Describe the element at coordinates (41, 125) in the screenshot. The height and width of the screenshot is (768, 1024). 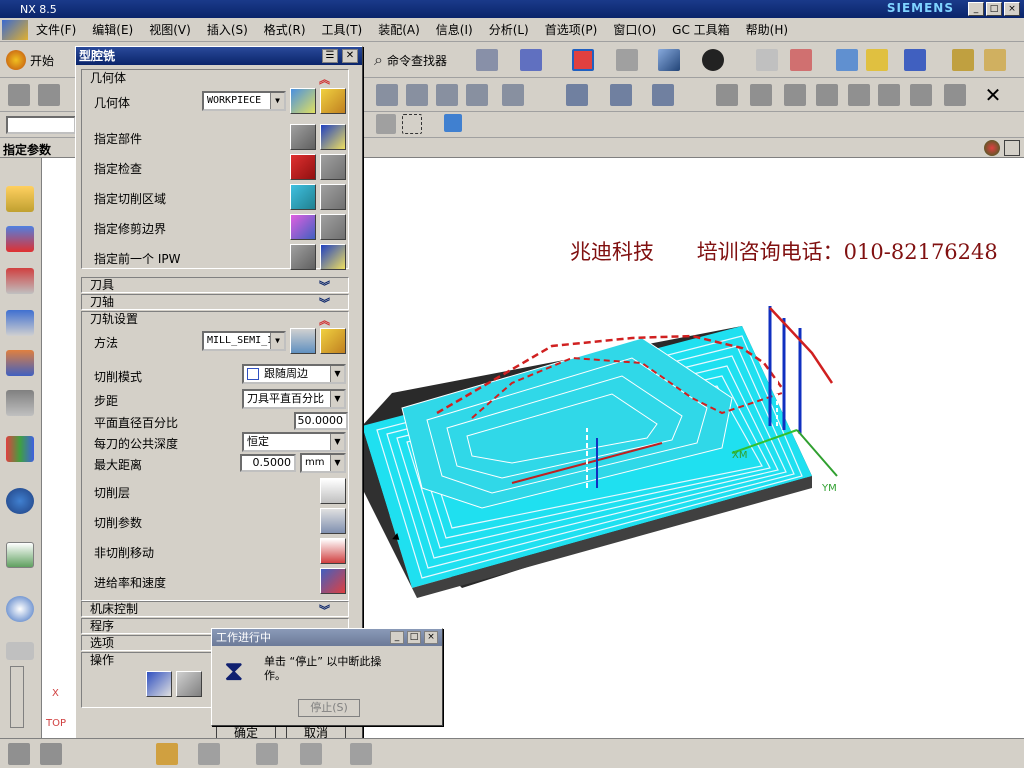
I see `filter-dropdown` at that location.